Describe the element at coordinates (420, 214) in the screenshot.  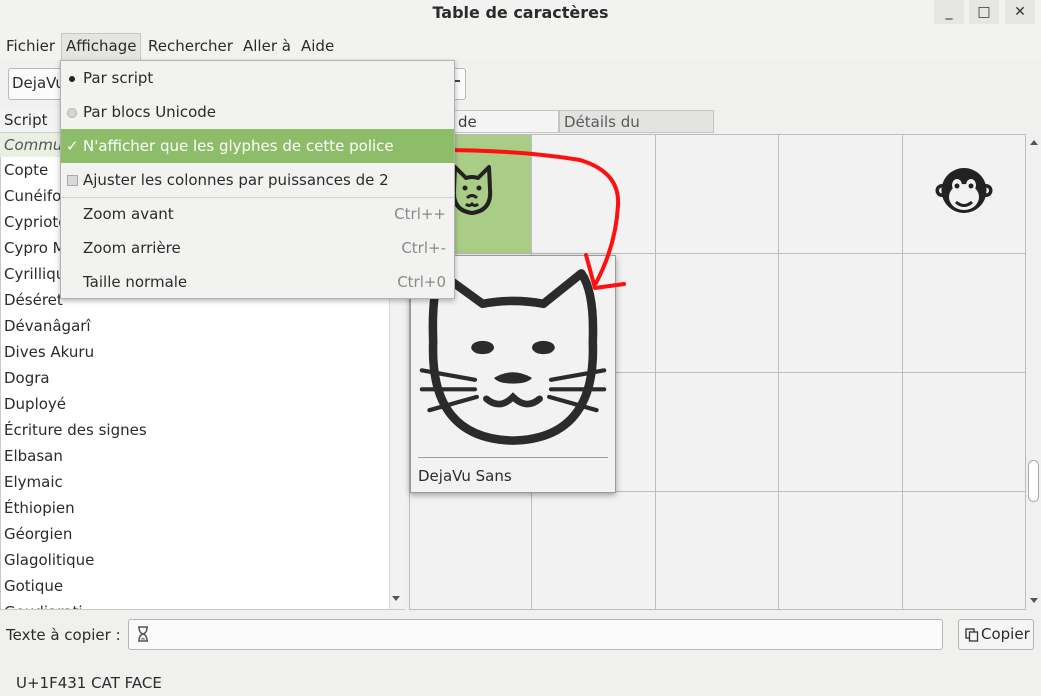
I see `shortcut-zoom-in: Ctrl++` at that location.